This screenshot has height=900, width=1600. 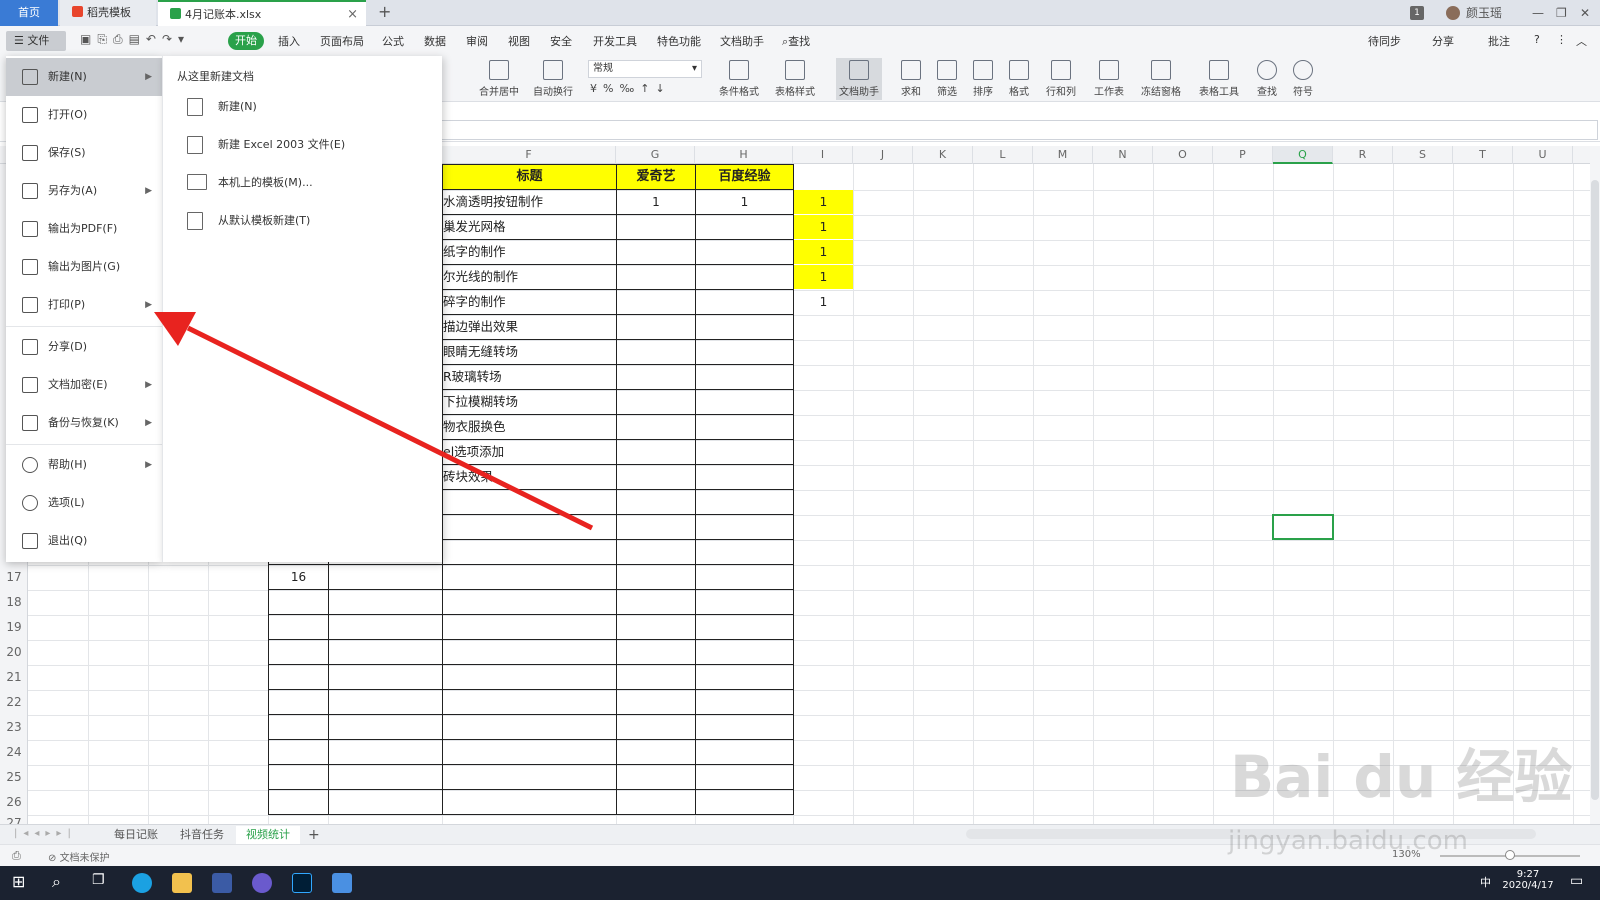 What do you see at coordinates (45, 833) in the screenshot?
I see `sheet-nav-icons: |◂◂▸▸|` at bounding box center [45, 833].